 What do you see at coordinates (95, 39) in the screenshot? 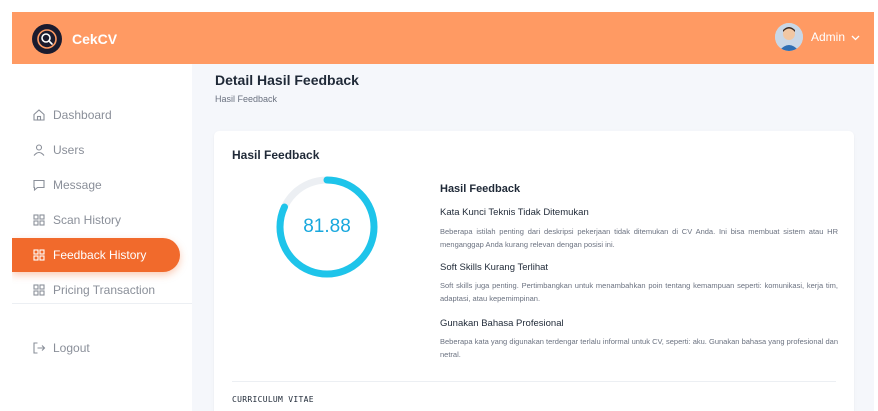
I see `brand-name: CekCV` at bounding box center [95, 39].